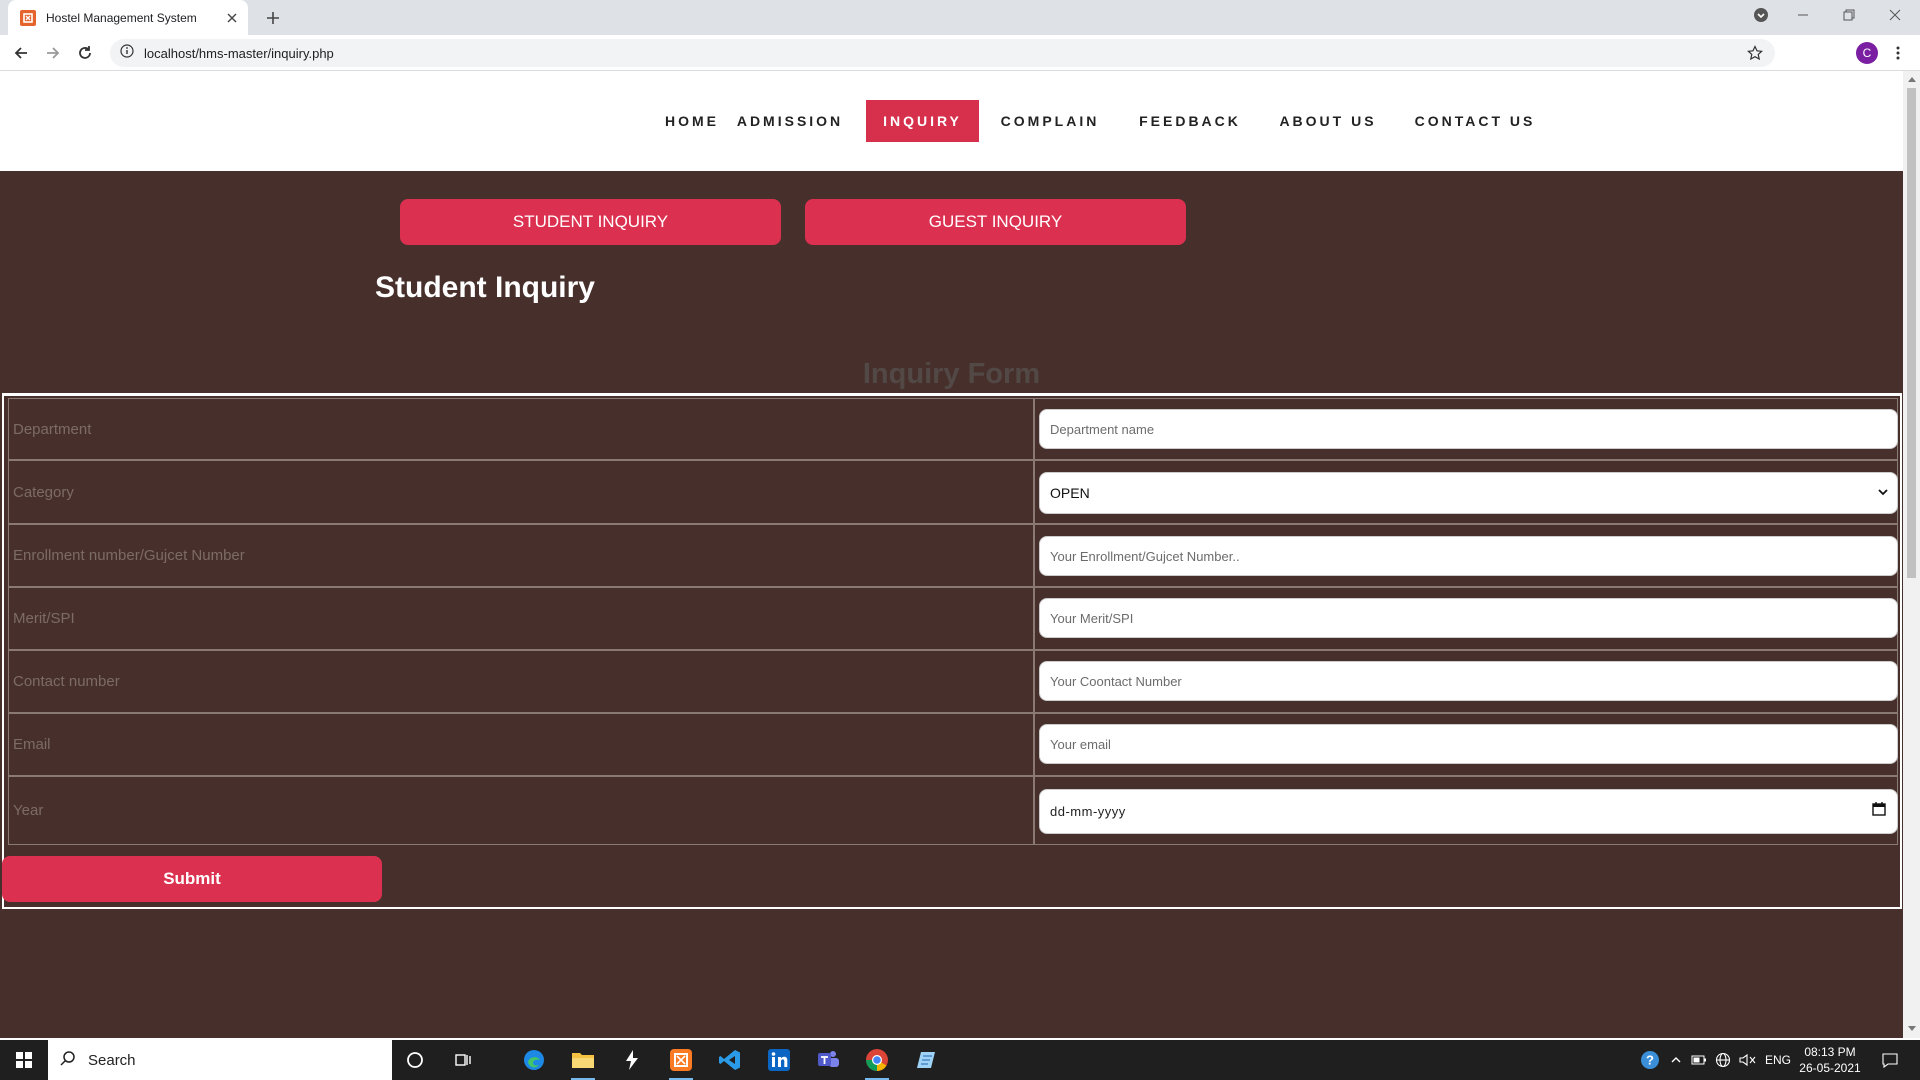  Describe the element at coordinates (52, 429) in the screenshot. I see `department-label: Department` at that location.